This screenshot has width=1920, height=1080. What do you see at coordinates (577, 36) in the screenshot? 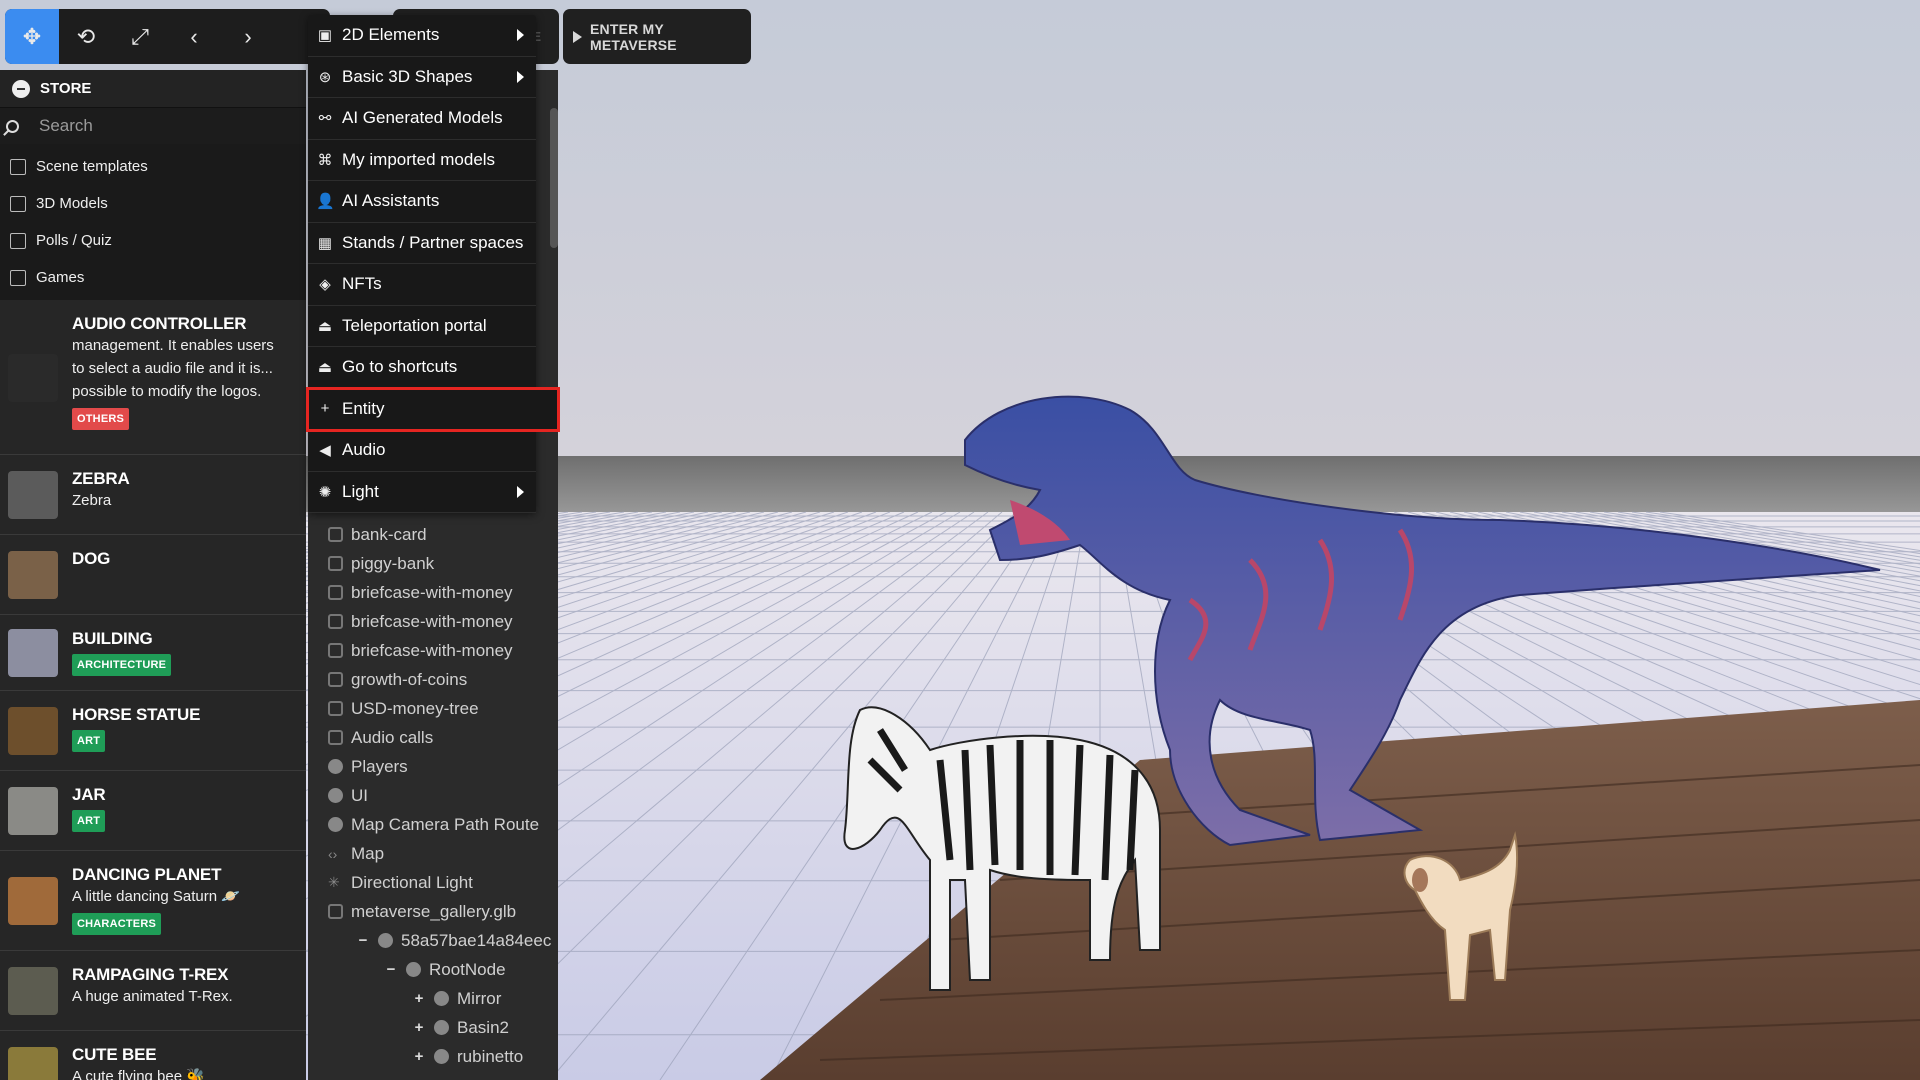
I see `play-icon` at bounding box center [577, 36].